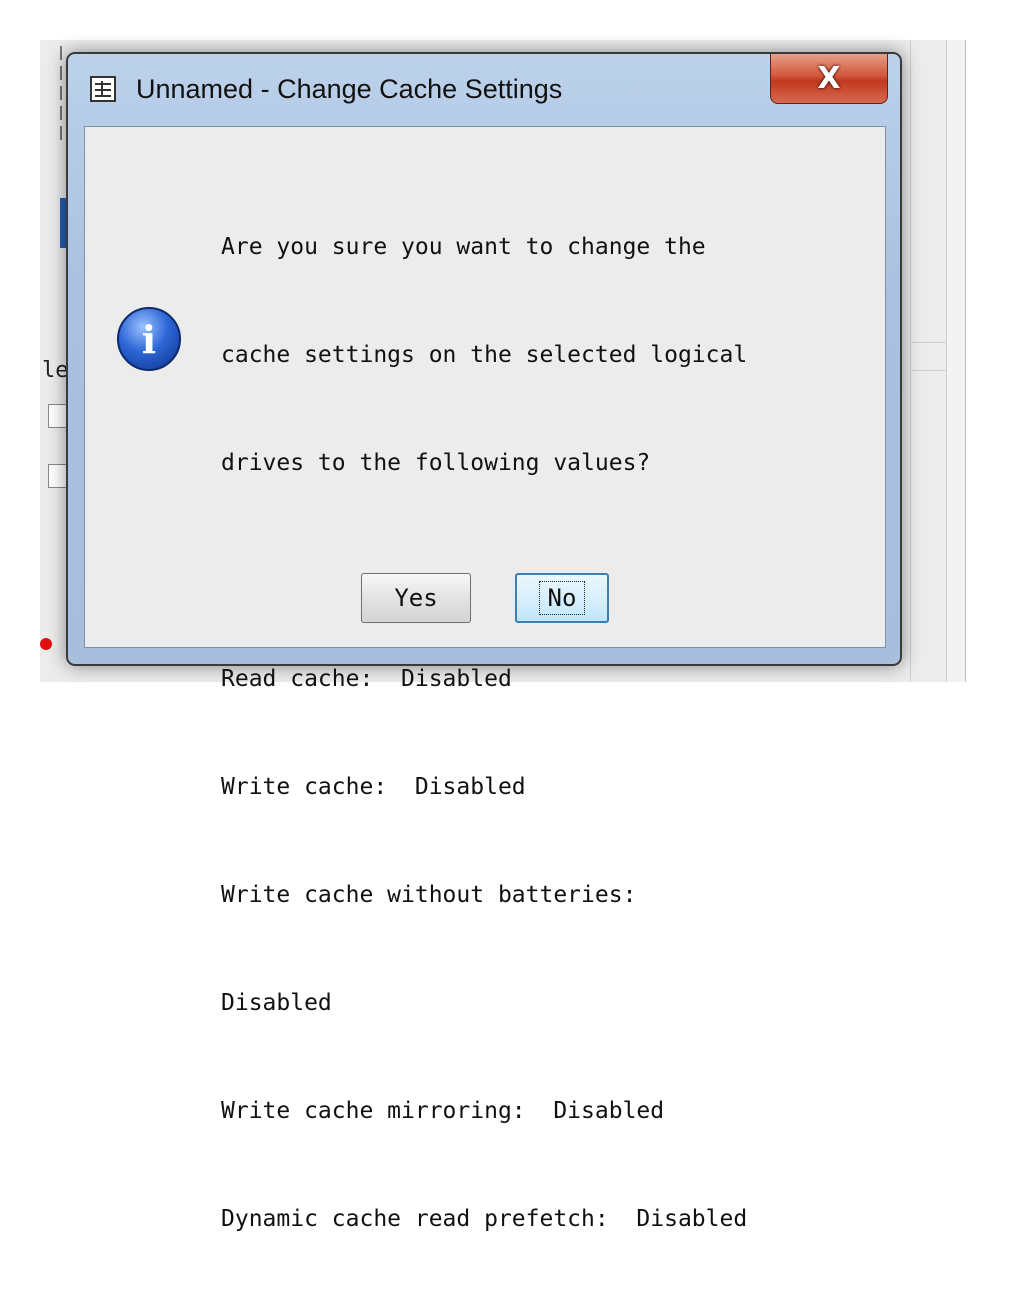 Image resolution: width=1018 pixels, height=1309 pixels. Describe the element at coordinates (463, 247) in the screenshot. I see `message-line: Are you sure you want to change the` at that location.